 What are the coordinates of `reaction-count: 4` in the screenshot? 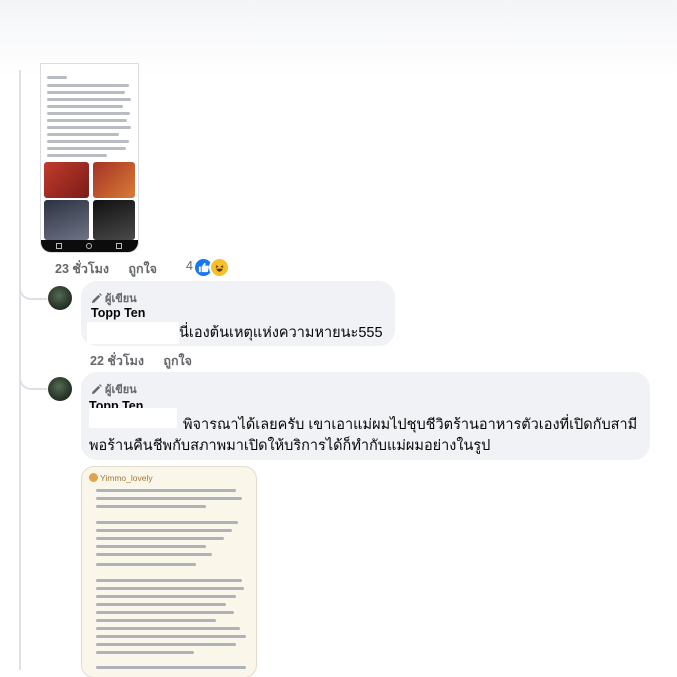 It's located at (189, 266).